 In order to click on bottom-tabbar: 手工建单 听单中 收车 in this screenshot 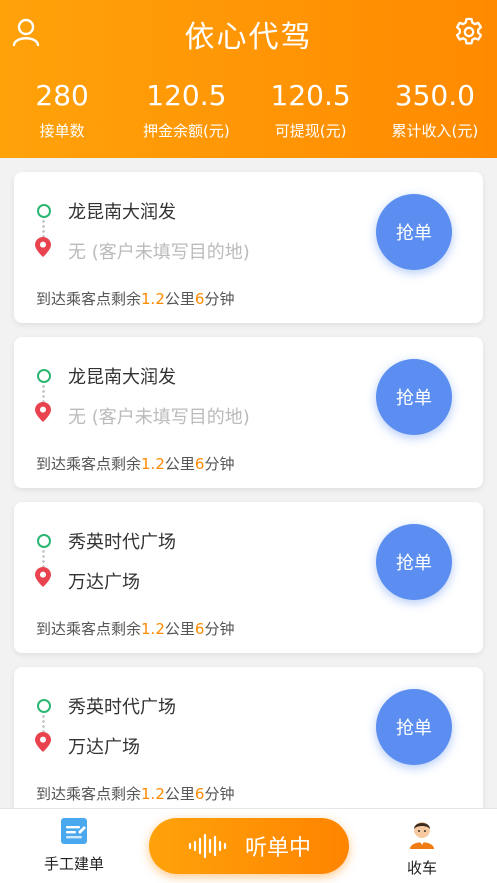, I will do `click(248, 845)`.